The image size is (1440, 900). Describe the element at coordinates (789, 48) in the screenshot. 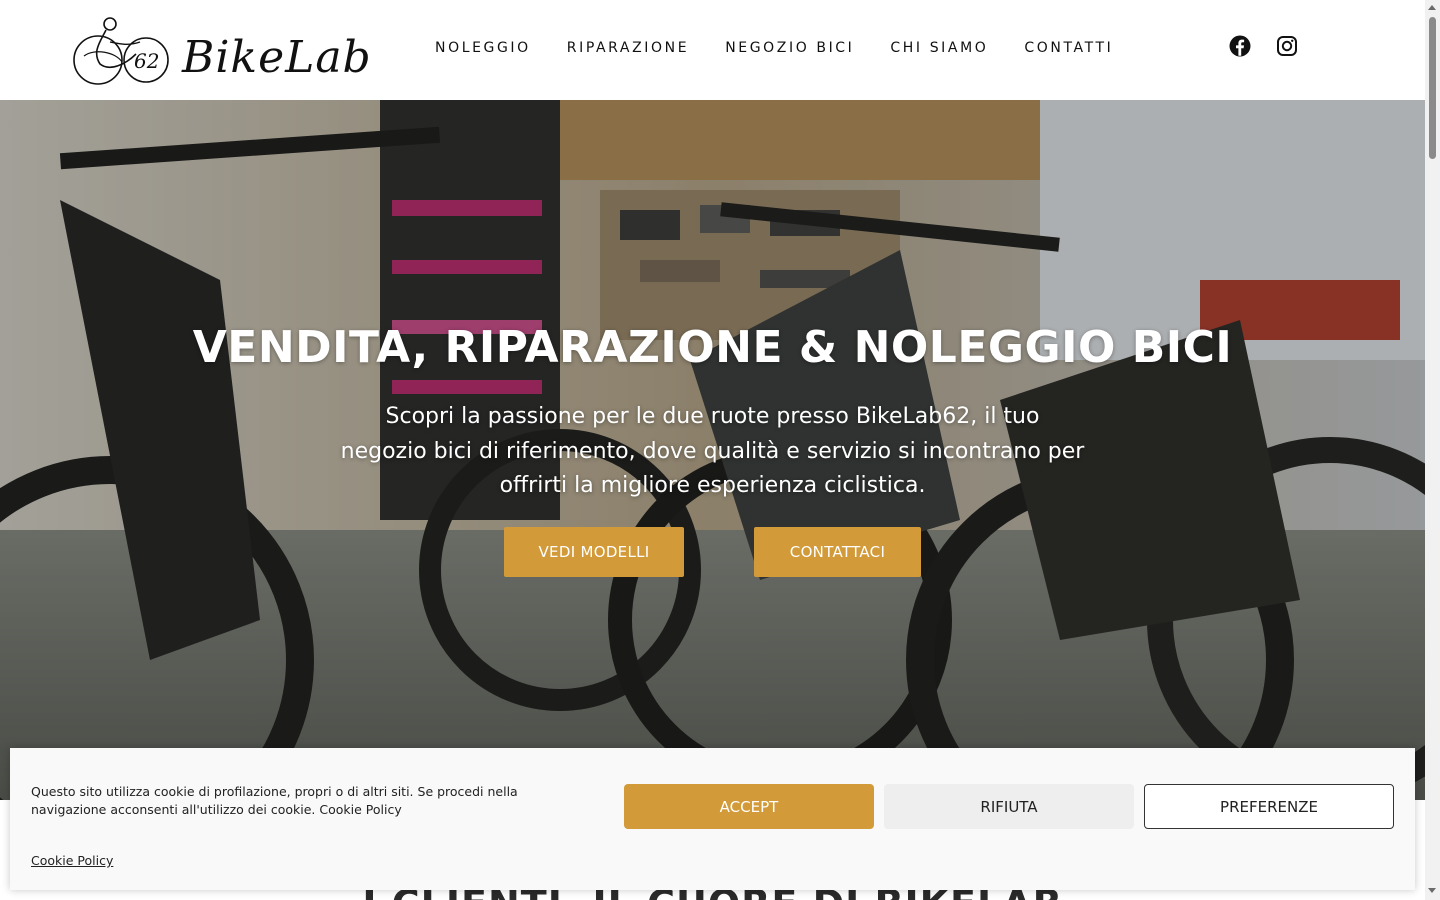

I see `nav-item-negozio-bici: NEGOZIO BICI` at that location.